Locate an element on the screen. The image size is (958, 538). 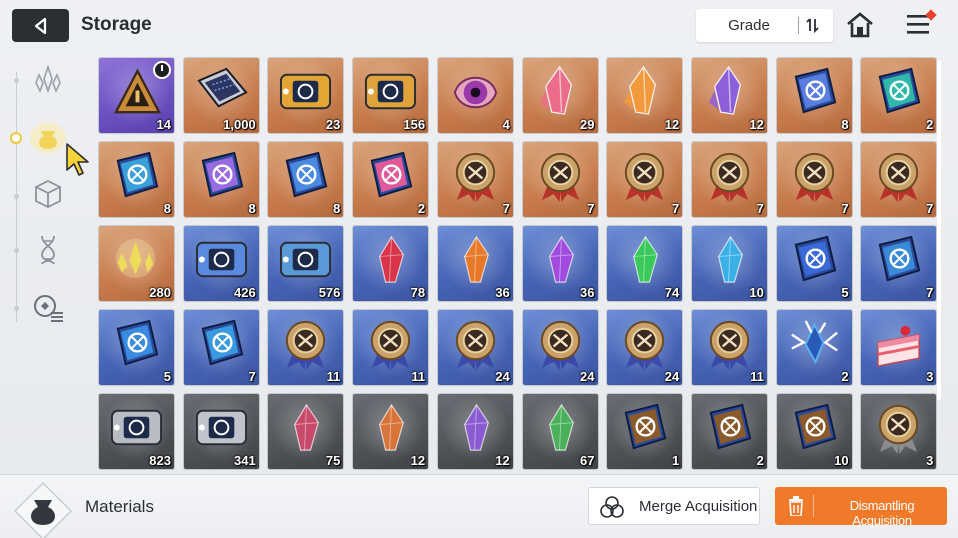
compass-ticket-gold-icon is located at coordinates (391, 91).